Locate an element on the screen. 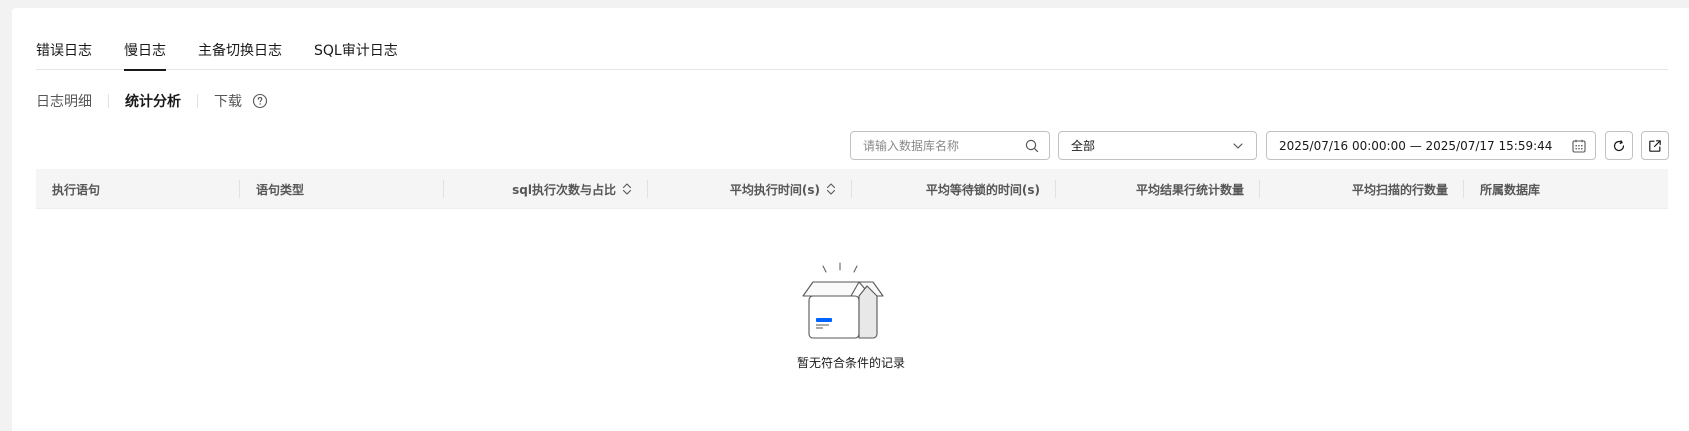 This screenshot has height=431, width=1689. external-link-icon is located at coordinates (1655, 146).